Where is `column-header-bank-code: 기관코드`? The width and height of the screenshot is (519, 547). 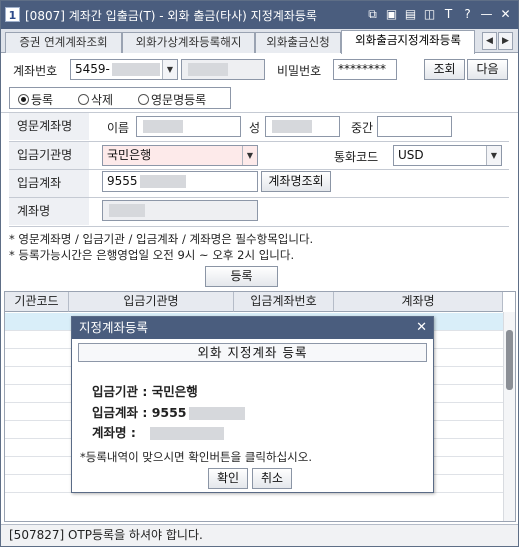 column-header-bank-code: 기관코드 is located at coordinates (37, 302).